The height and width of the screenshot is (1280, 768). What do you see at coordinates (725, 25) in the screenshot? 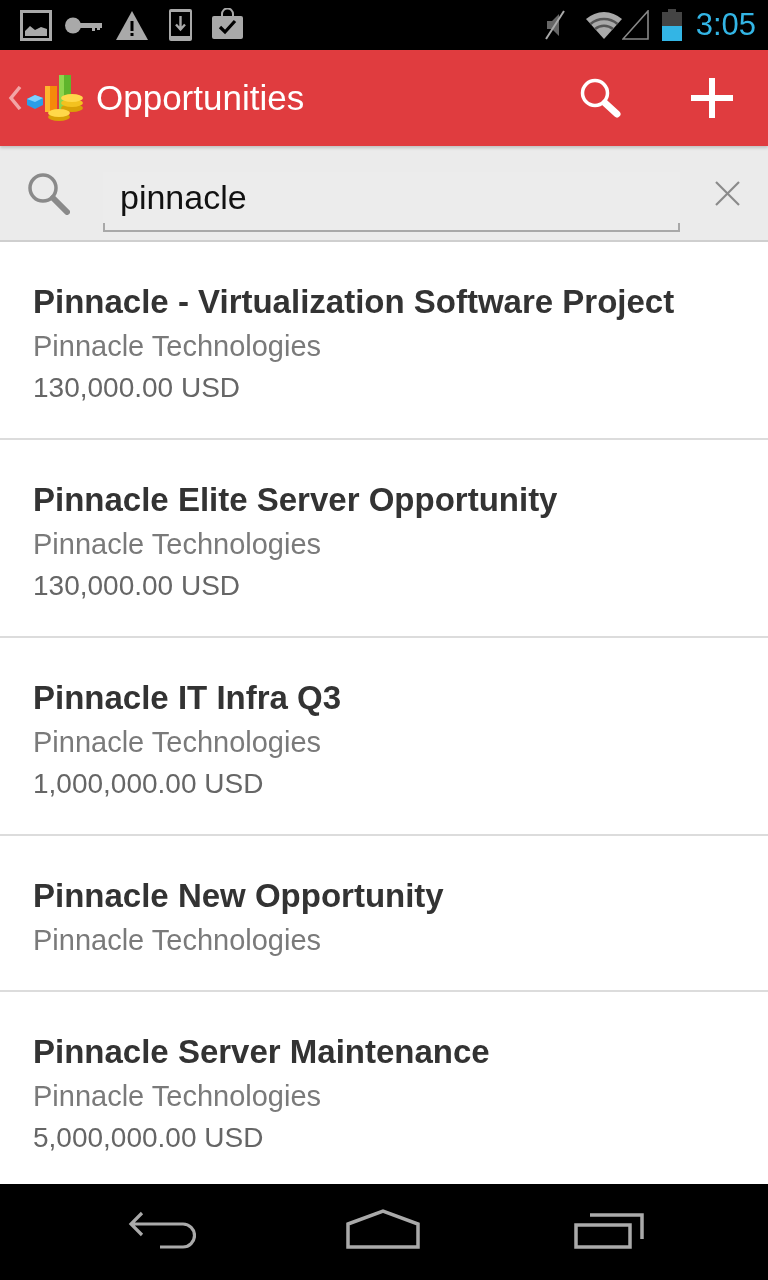
I see `clock-time: 3:05` at bounding box center [725, 25].